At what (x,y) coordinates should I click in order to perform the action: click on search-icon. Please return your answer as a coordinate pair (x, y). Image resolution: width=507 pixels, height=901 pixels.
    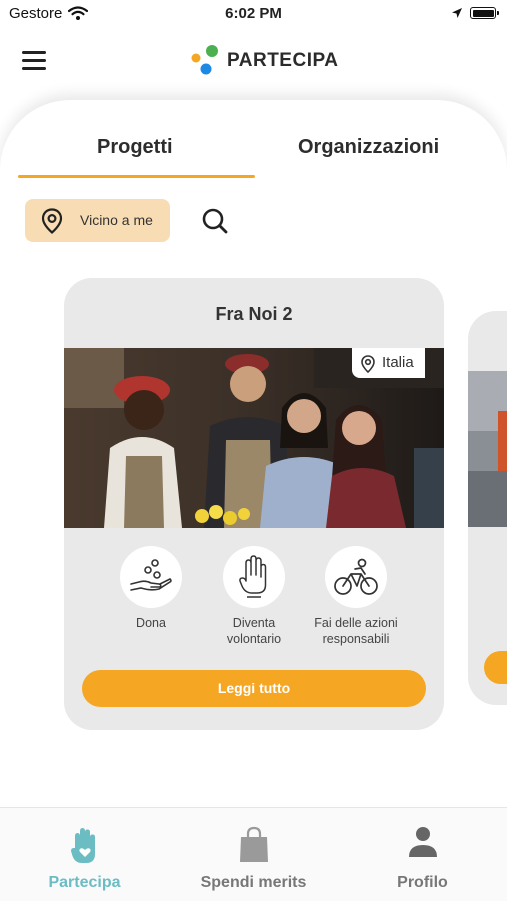
    Looking at the image, I should click on (215, 221).